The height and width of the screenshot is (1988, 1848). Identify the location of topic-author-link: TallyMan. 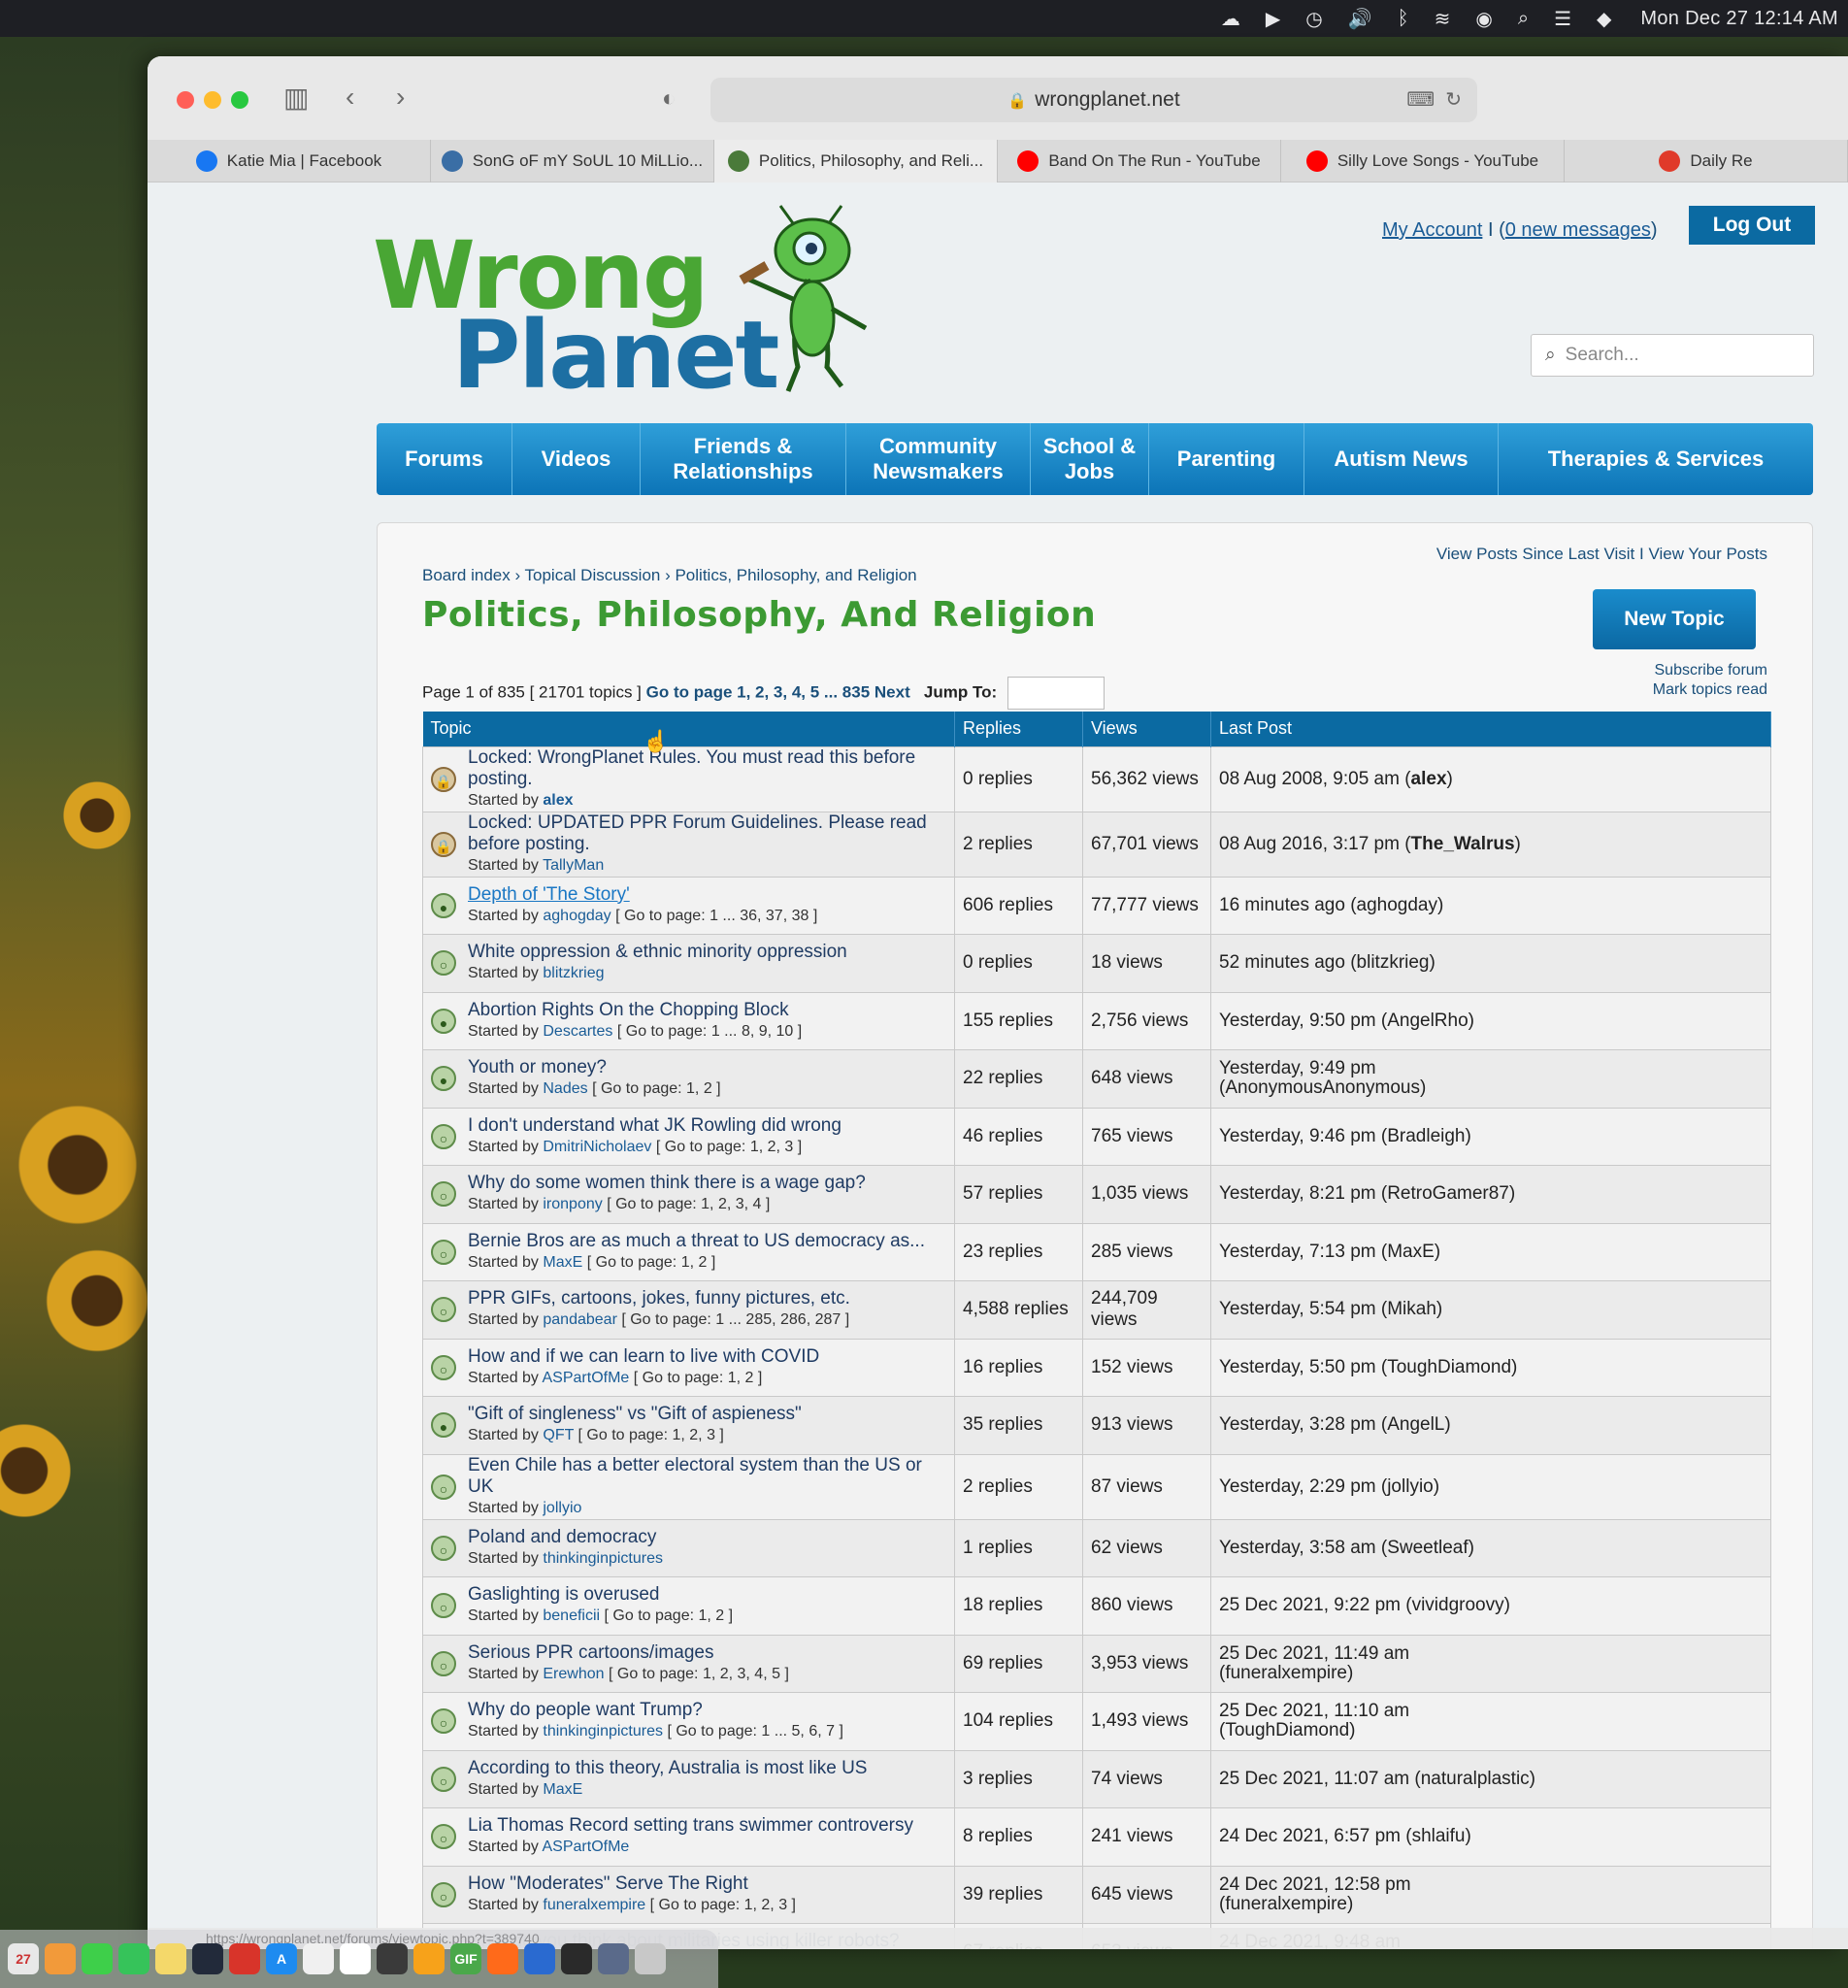
(573, 866).